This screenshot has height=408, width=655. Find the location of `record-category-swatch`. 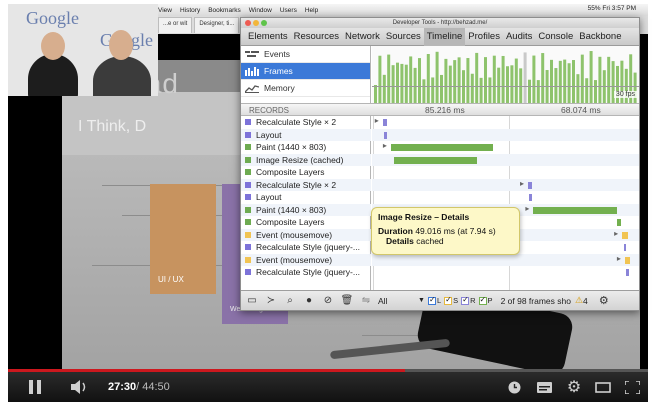

record-category-swatch is located at coordinates (248, 209).